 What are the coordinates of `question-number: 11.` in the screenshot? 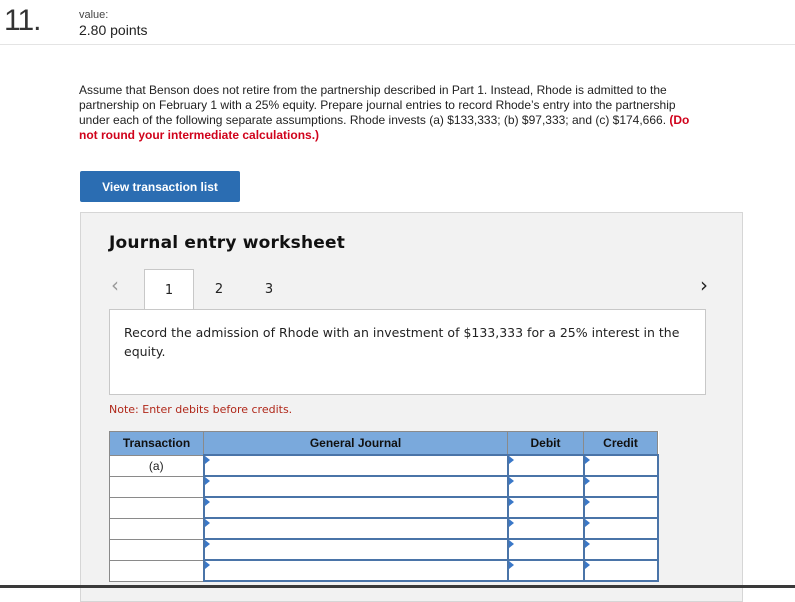 It's located at (22, 20).